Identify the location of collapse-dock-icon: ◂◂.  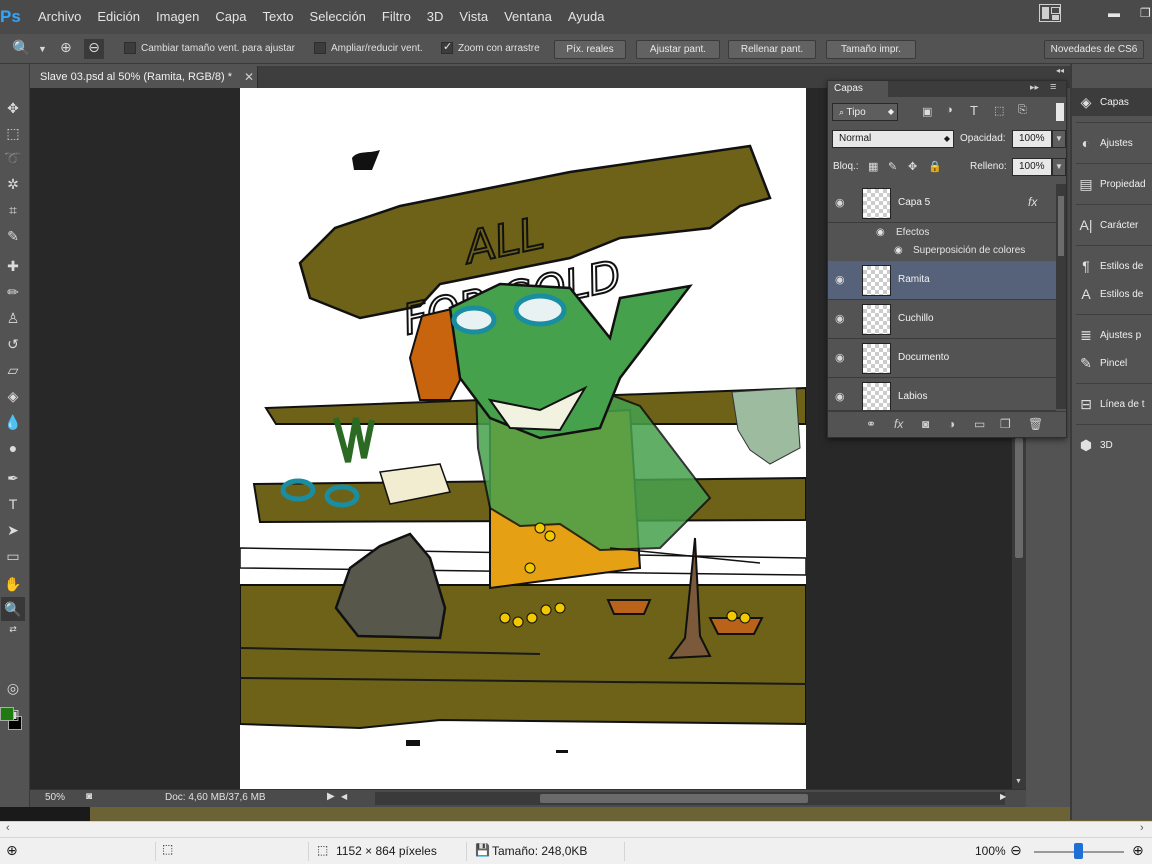
(1060, 70).